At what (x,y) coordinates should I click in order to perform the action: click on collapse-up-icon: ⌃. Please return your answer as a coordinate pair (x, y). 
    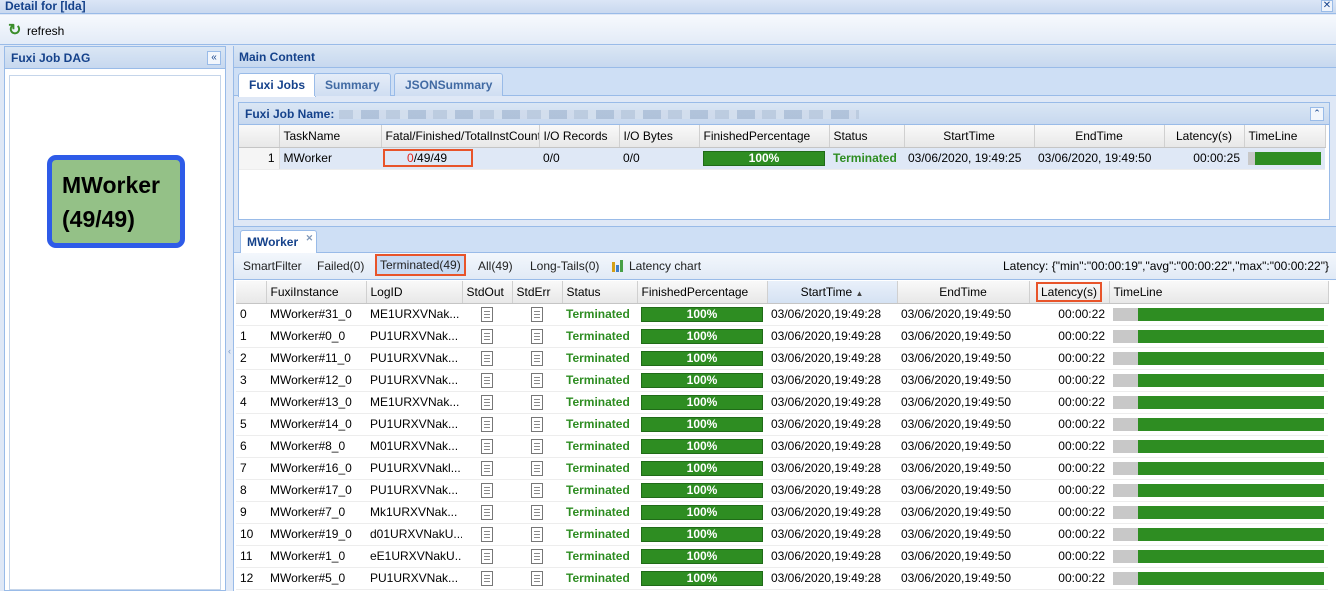
    Looking at the image, I should click on (1317, 114).